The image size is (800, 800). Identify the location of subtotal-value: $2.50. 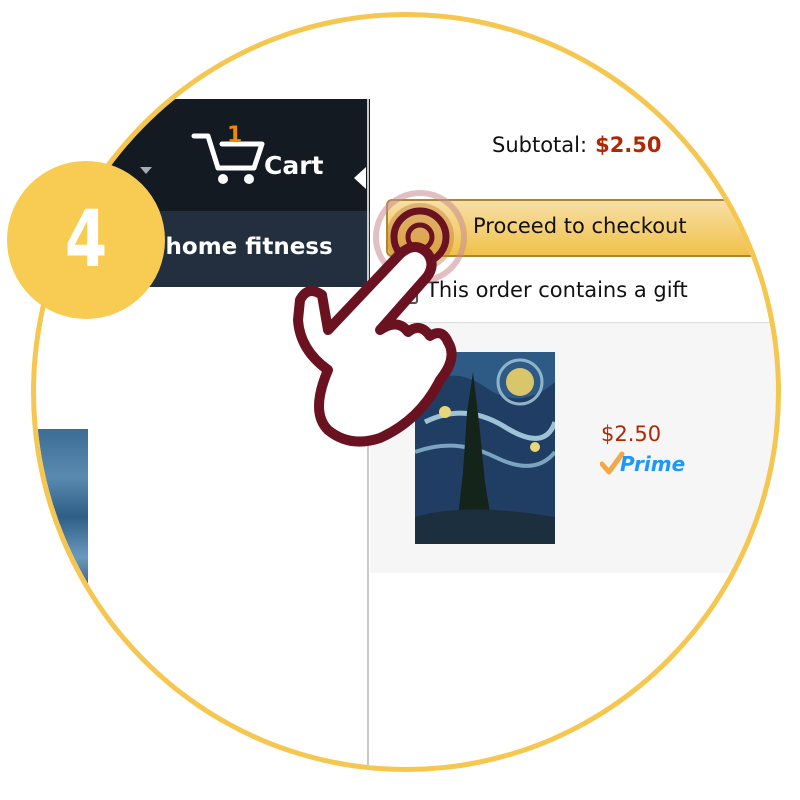
(628, 145).